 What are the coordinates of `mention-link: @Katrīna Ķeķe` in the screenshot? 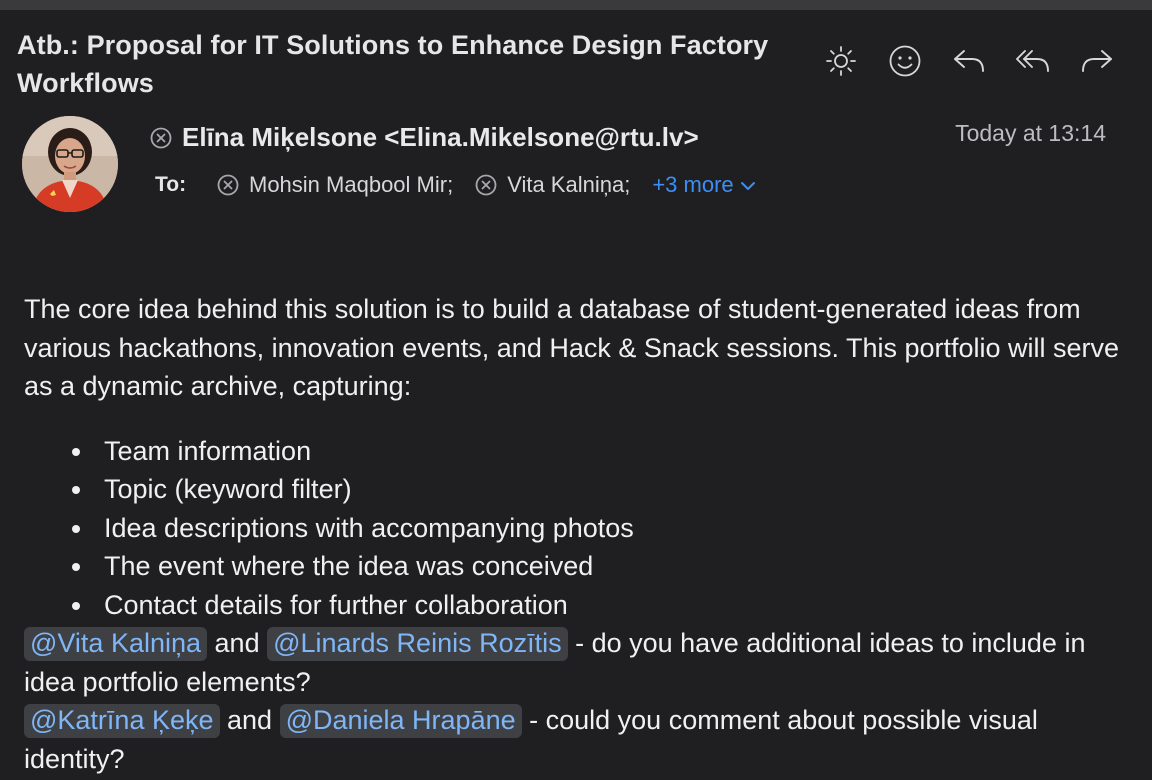 It's located at (122, 721).